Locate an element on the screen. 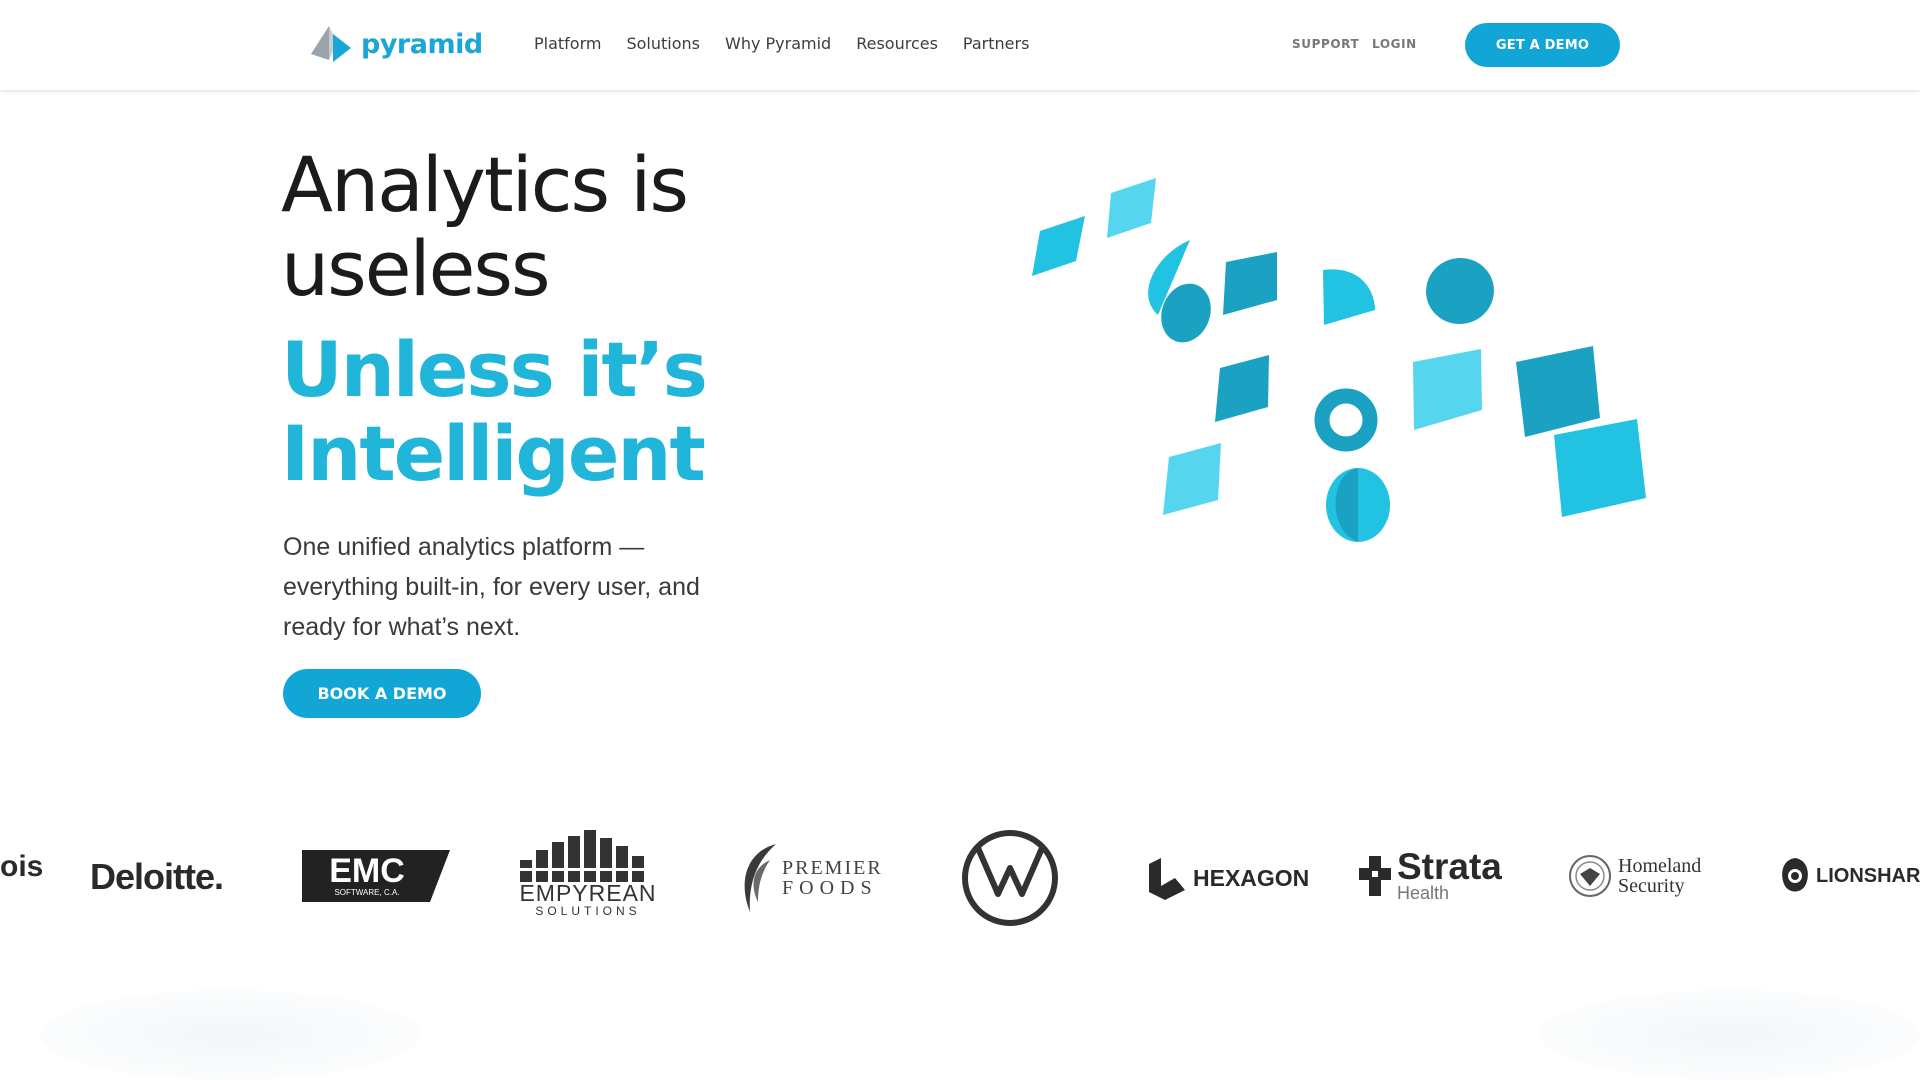  nav-why-pyramid: Why Pyramid is located at coordinates (778, 43).